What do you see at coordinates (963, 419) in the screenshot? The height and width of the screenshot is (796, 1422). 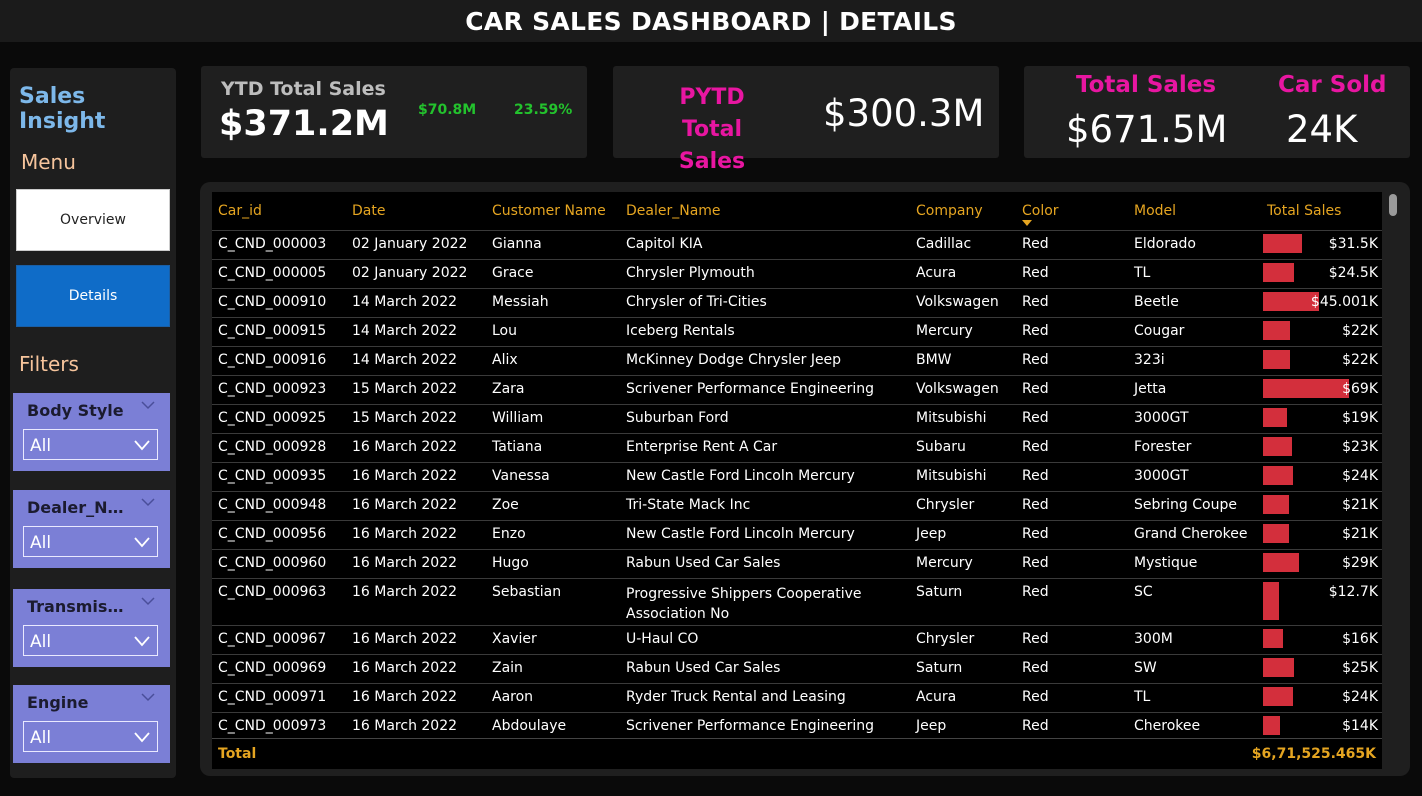 I see `table-cell-company: Mitsubishi` at bounding box center [963, 419].